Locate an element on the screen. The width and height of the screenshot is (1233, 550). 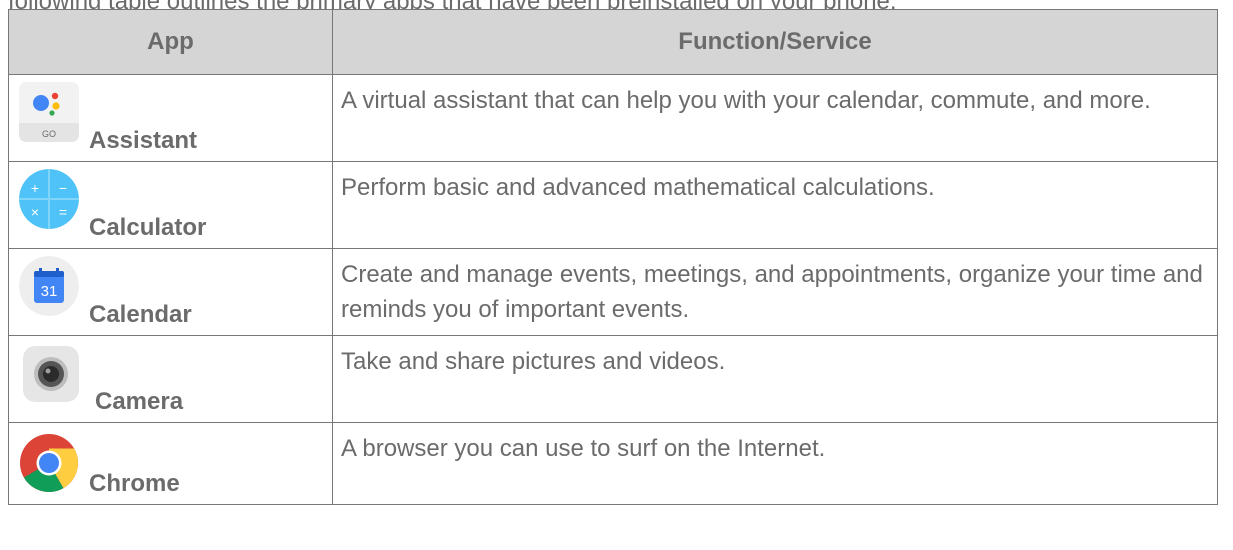
calendar-day: 31 is located at coordinates (49, 291).